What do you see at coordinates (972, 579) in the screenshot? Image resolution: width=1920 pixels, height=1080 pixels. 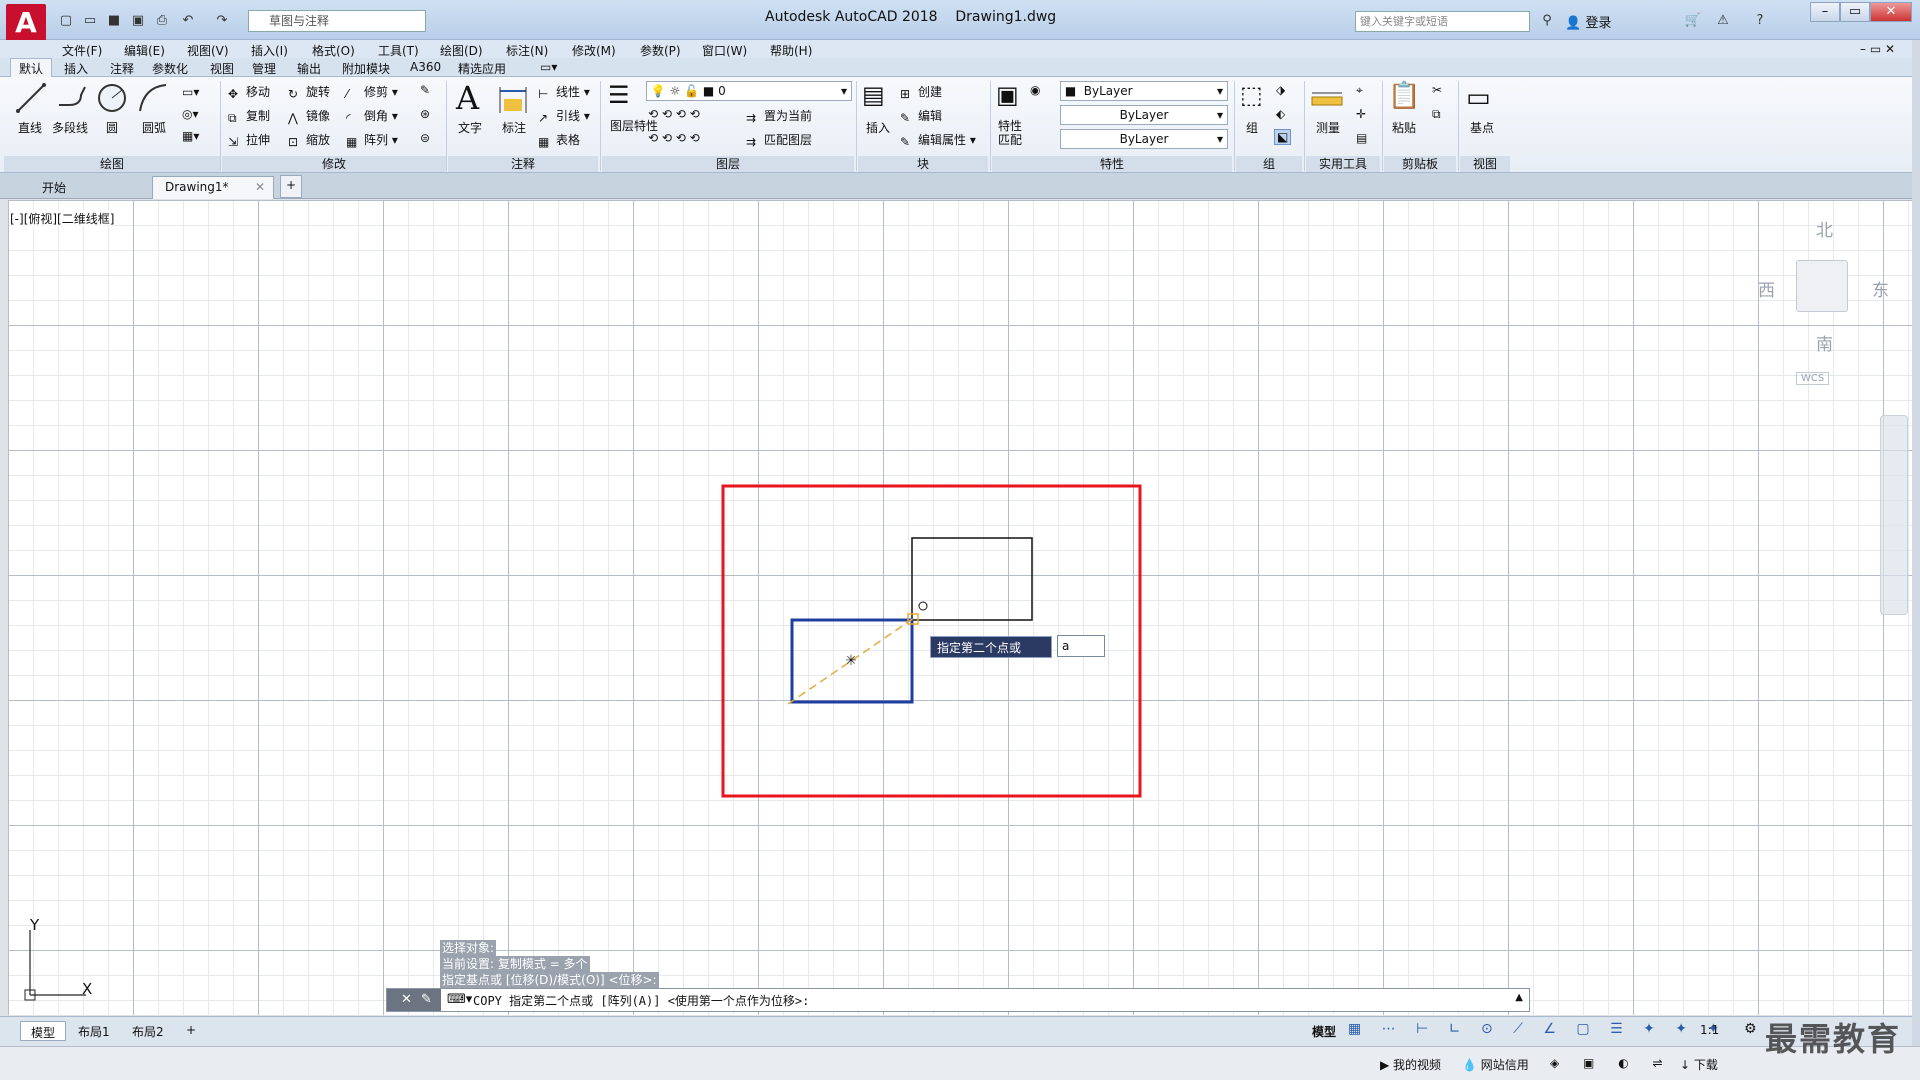 I see `copied-rectangle` at bounding box center [972, 579].